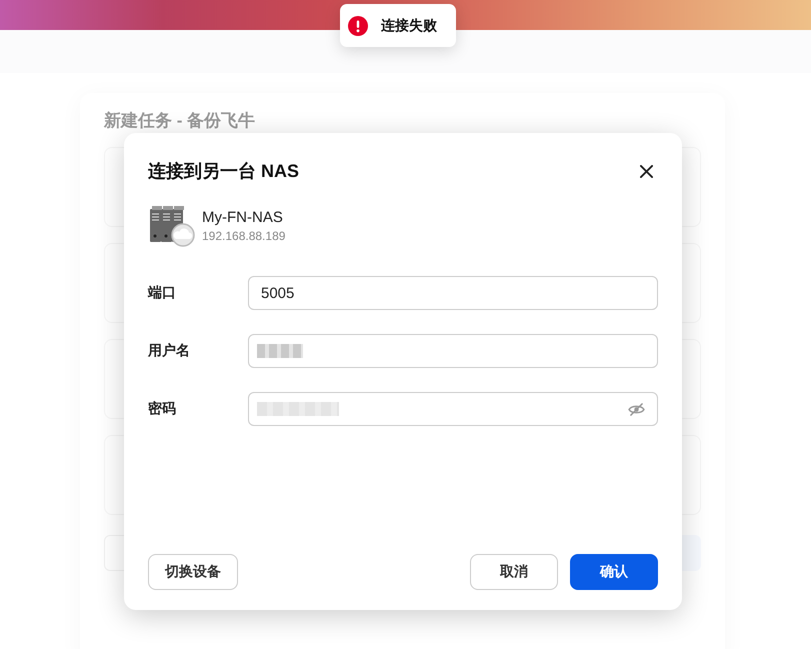  What do you see at coordinates (614, 572) in the screenshot?
I see `confirm-button: 确认` at bounding box center [614, 572].